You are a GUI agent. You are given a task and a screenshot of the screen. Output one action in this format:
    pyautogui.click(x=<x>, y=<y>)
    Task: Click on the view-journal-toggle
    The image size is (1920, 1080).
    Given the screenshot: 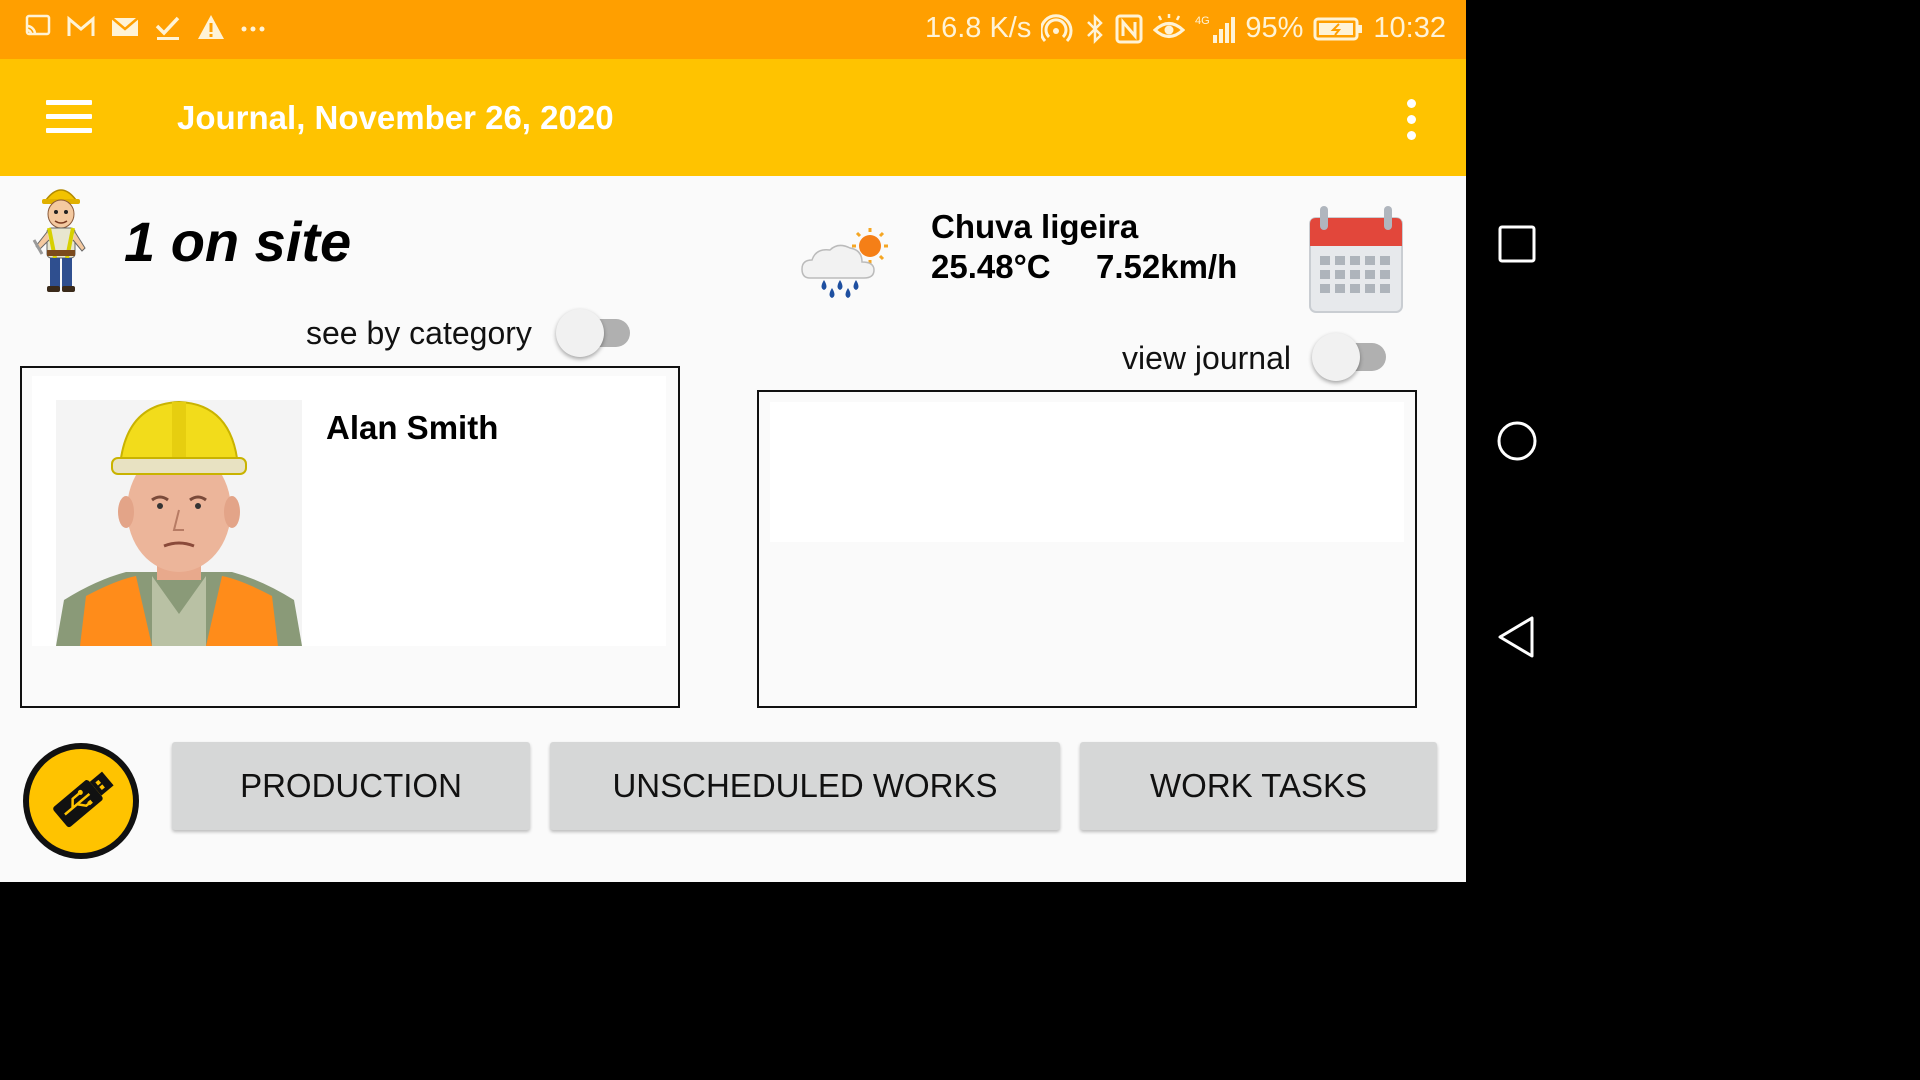 What is the action you would take?
    pyautogui.click(x=1350, y=357)
    